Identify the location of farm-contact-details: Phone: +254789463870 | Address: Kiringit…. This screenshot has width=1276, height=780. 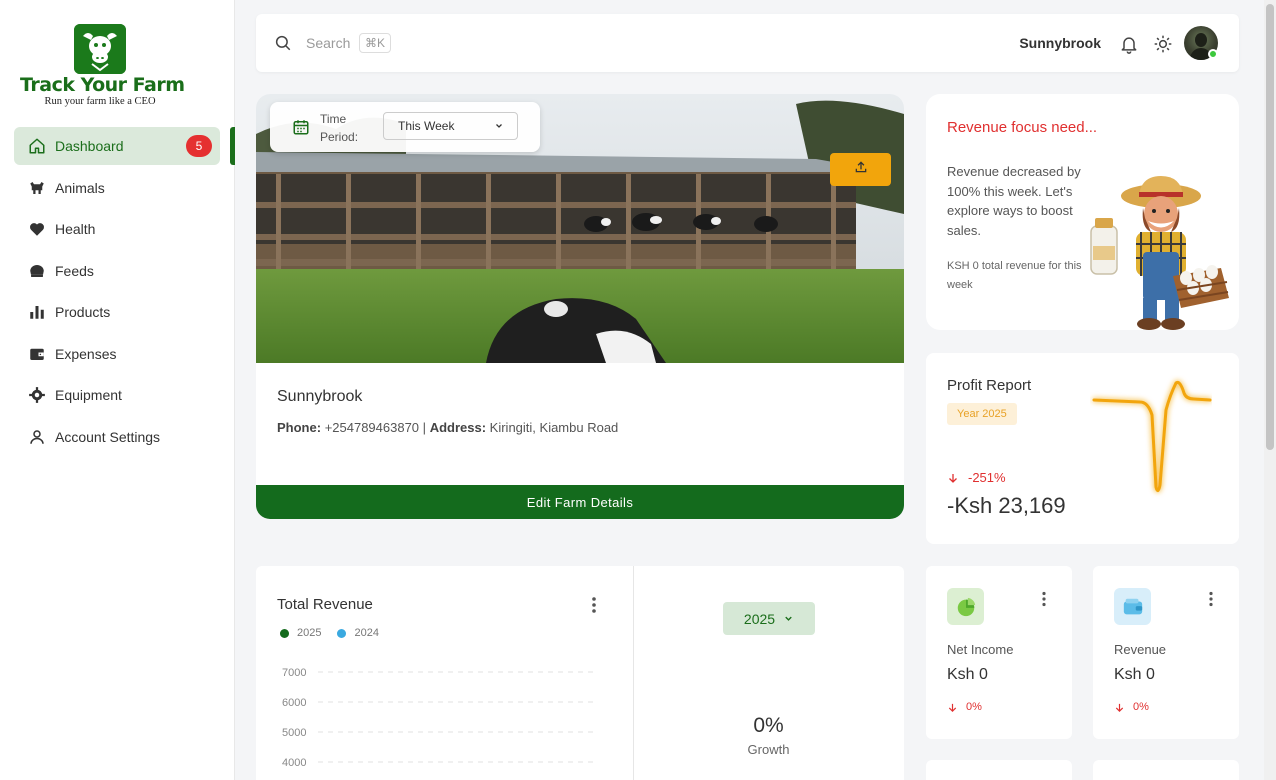
(447, 427).